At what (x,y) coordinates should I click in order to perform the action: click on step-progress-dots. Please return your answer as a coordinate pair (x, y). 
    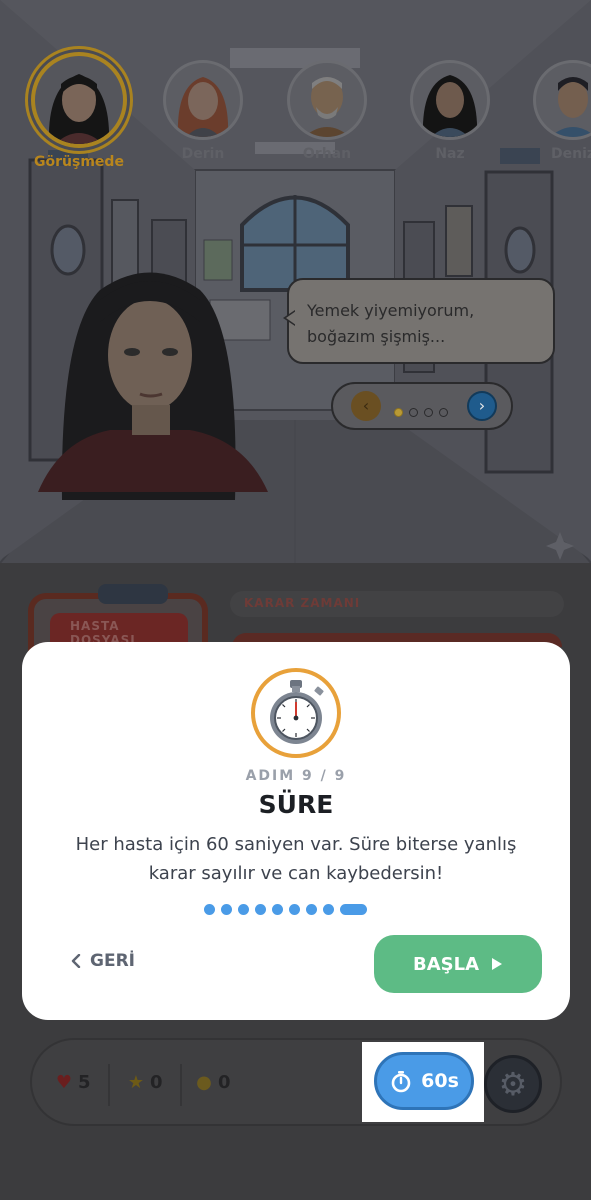
    Looking at the image, I should click on (285, 910).